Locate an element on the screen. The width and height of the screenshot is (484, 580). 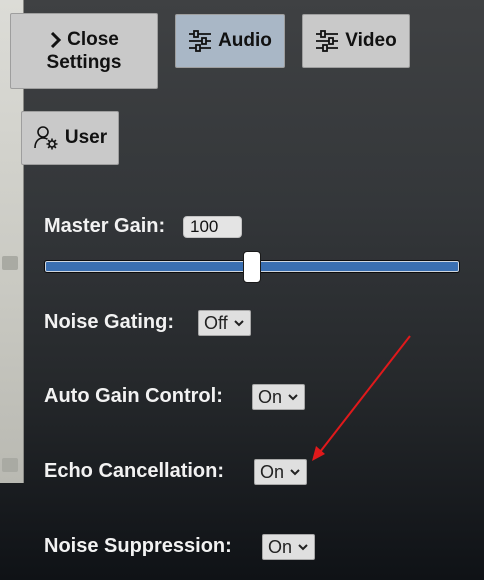
echo-cancellation-select: On is located at coordinates (280, 472).